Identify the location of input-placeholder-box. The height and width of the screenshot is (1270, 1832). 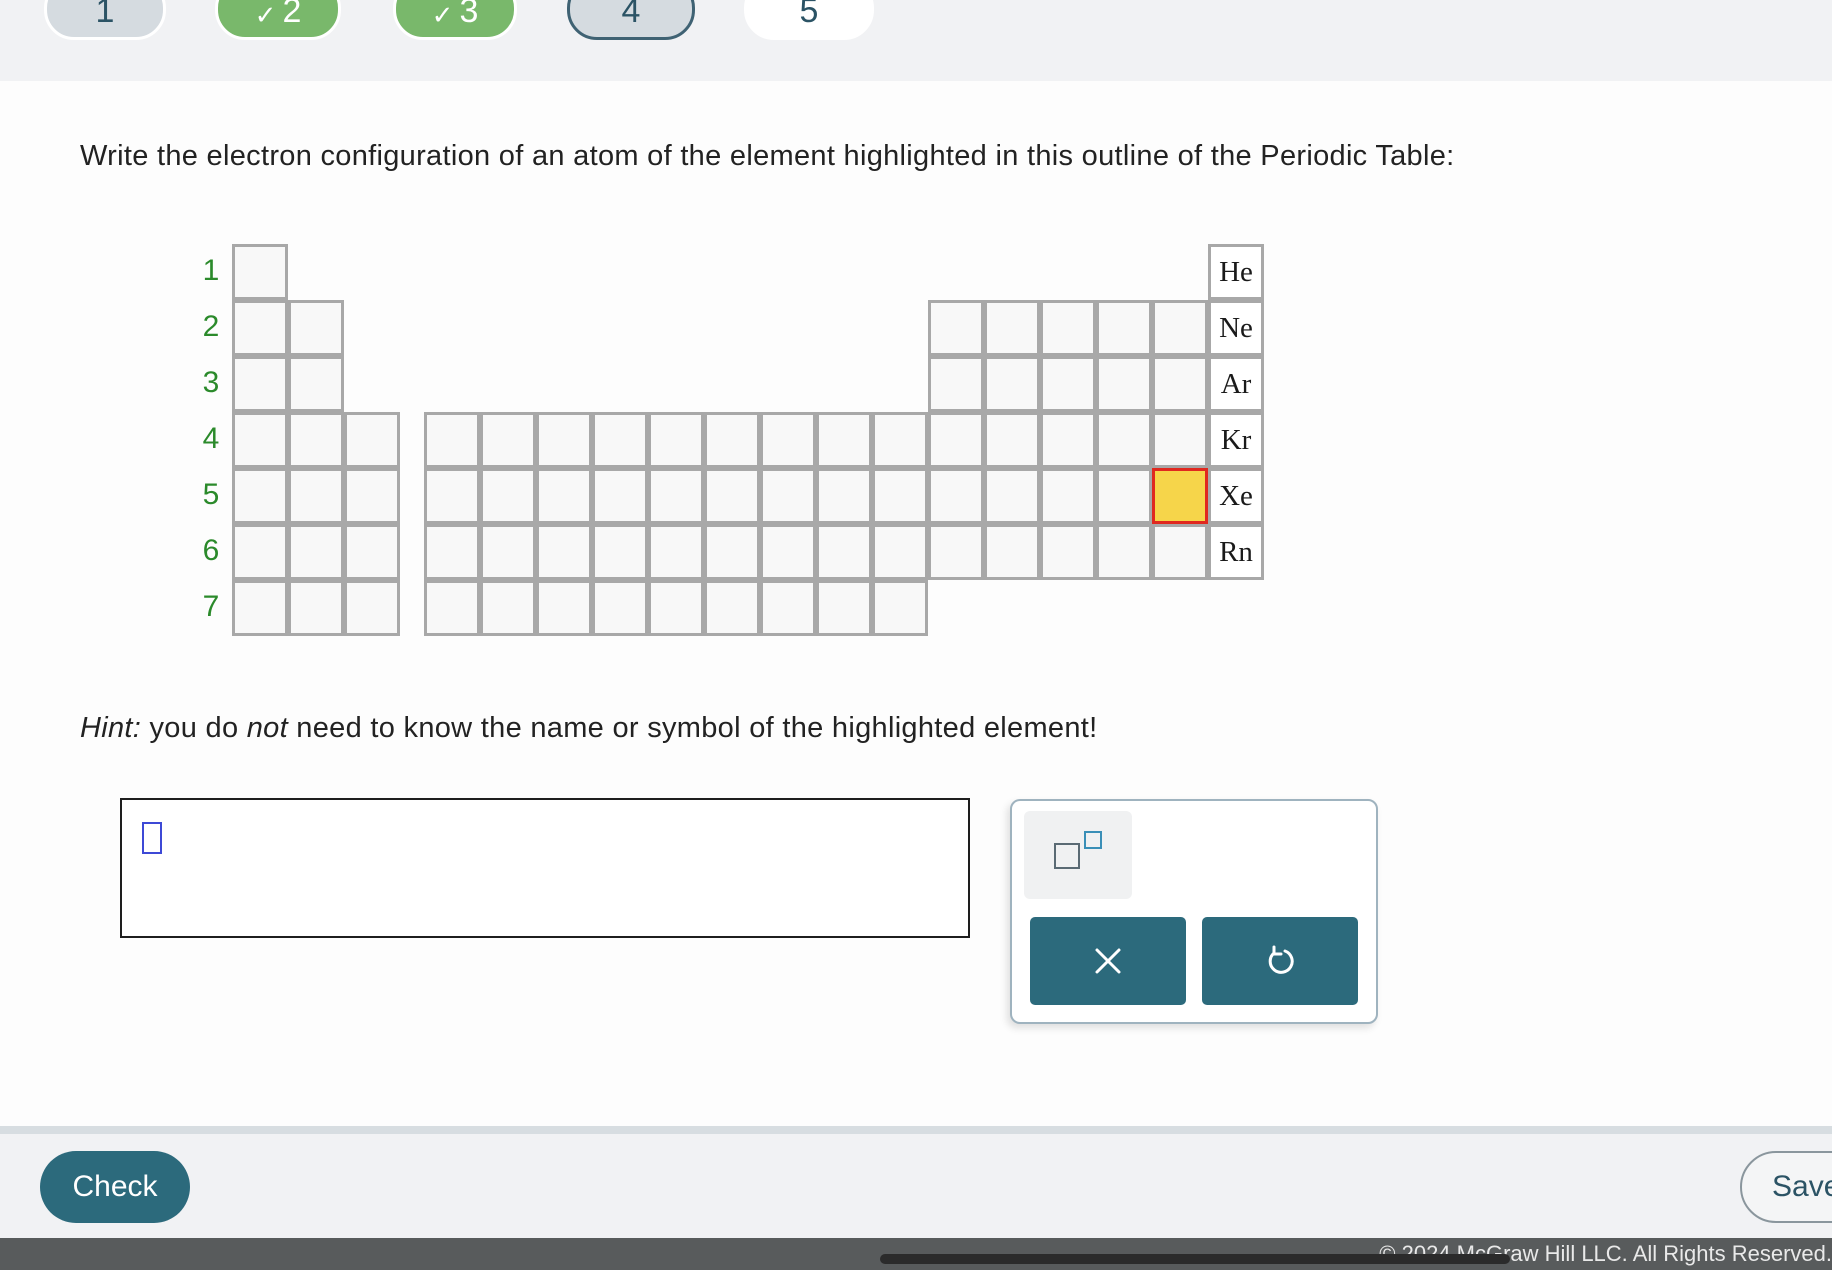
(152, 838).